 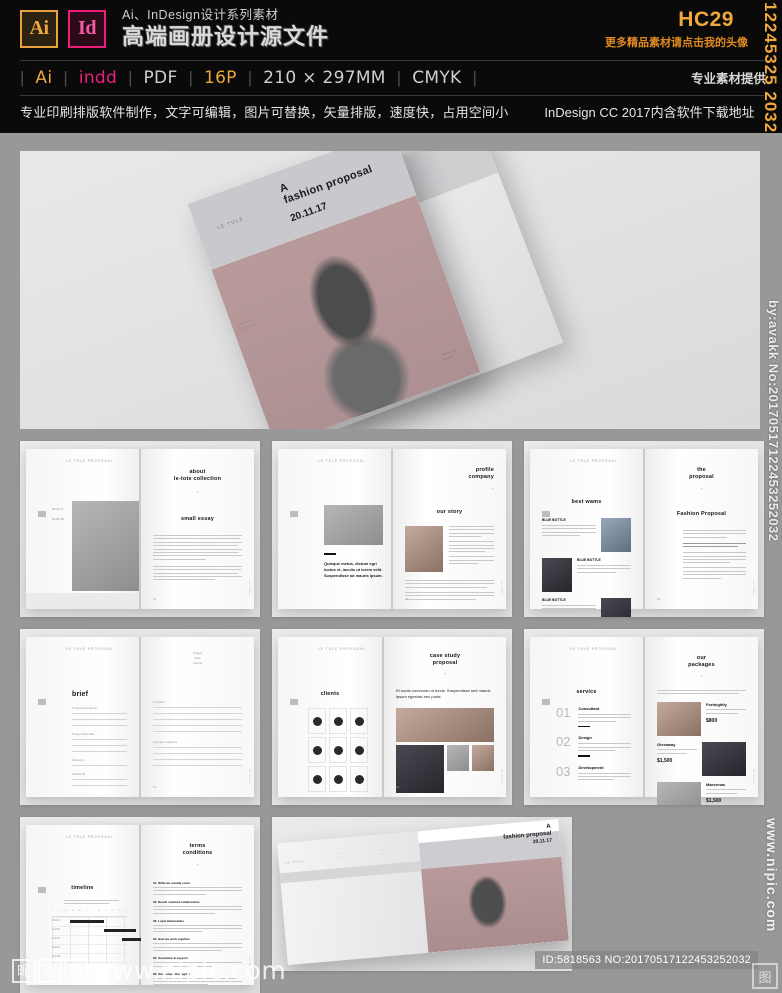 What do you see at coordinates (87, 28) in the screenshot?
I see `indesign-badge-icon: Id` at bounding box center [87, 28].